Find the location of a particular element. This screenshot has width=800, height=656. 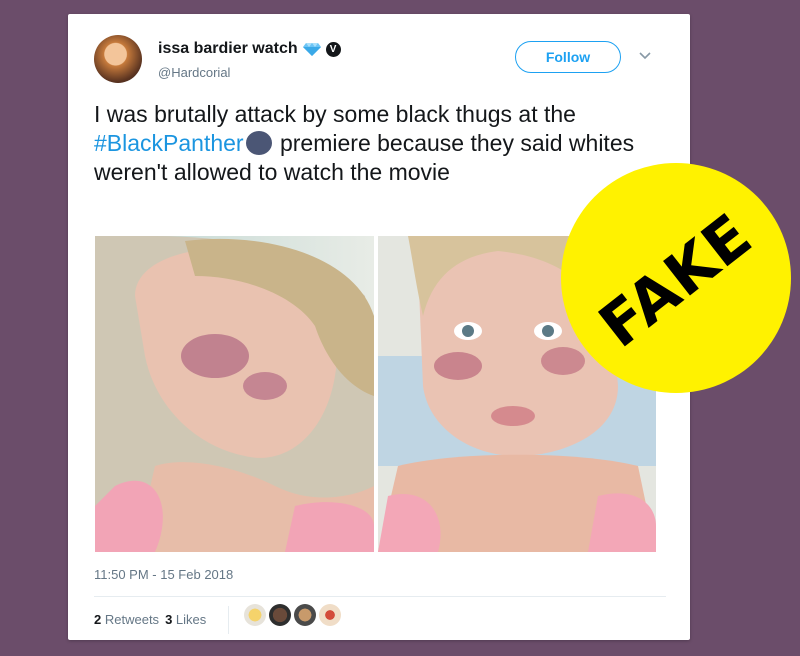

verified-icon: V is located at coordinates (333, 49).